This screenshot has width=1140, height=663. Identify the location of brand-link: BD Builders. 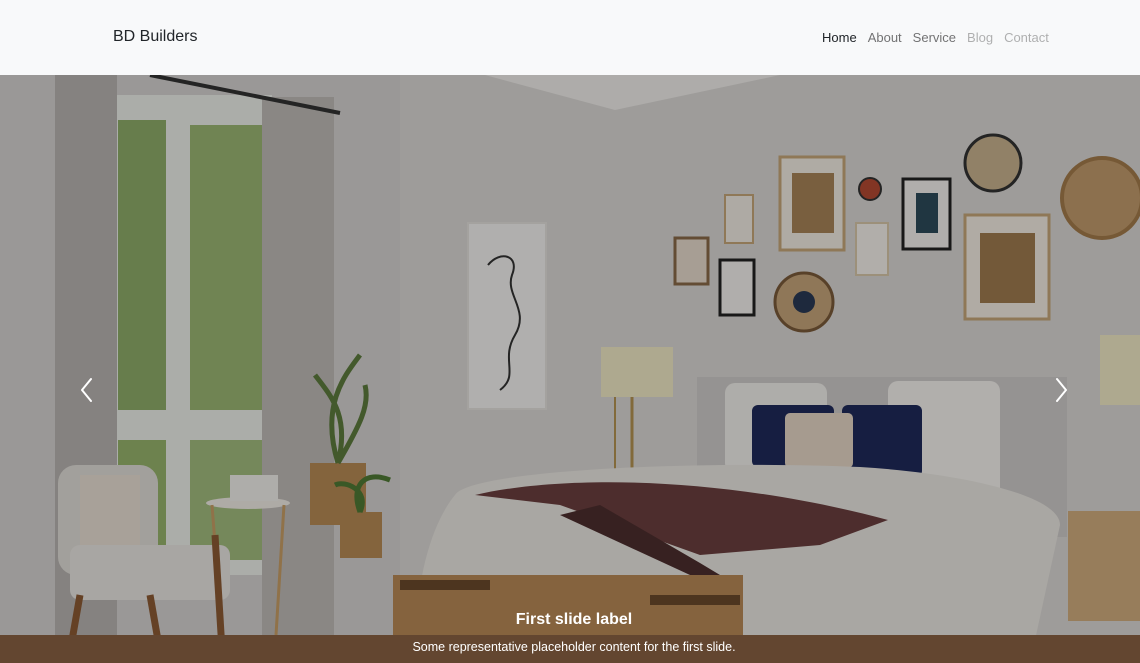
(155, 37).